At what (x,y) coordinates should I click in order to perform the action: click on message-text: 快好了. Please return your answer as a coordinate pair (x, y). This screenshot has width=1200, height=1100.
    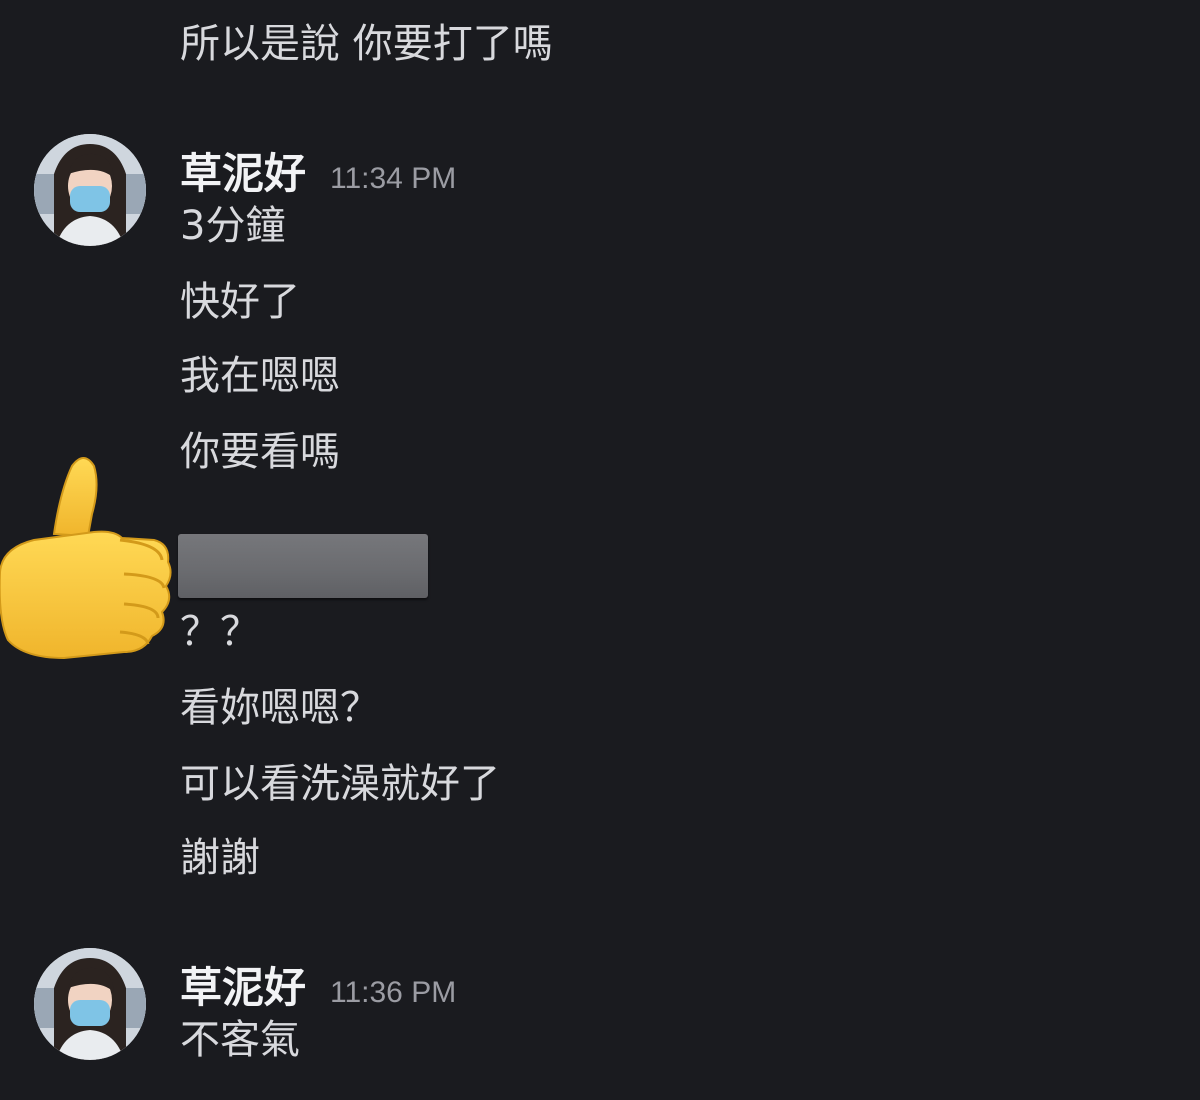
    Looking at the image, I should click on (240, 302).